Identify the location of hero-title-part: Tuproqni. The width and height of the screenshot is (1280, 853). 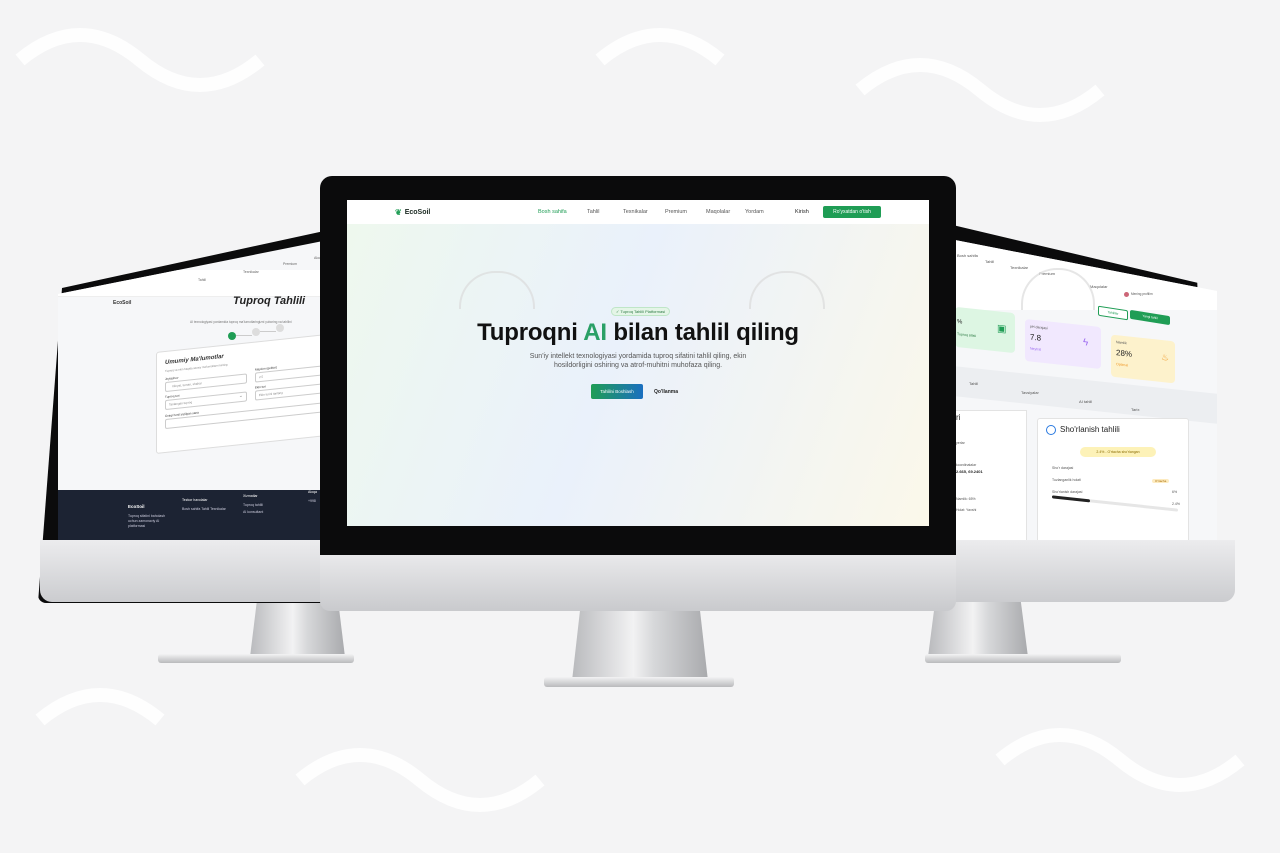
(530, 332).